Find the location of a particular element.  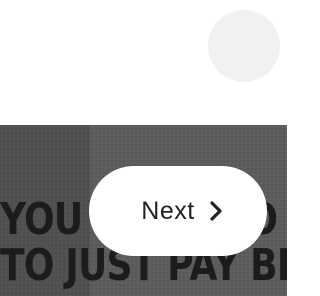

chevron-right-icon is located at coordinates (216, 211).